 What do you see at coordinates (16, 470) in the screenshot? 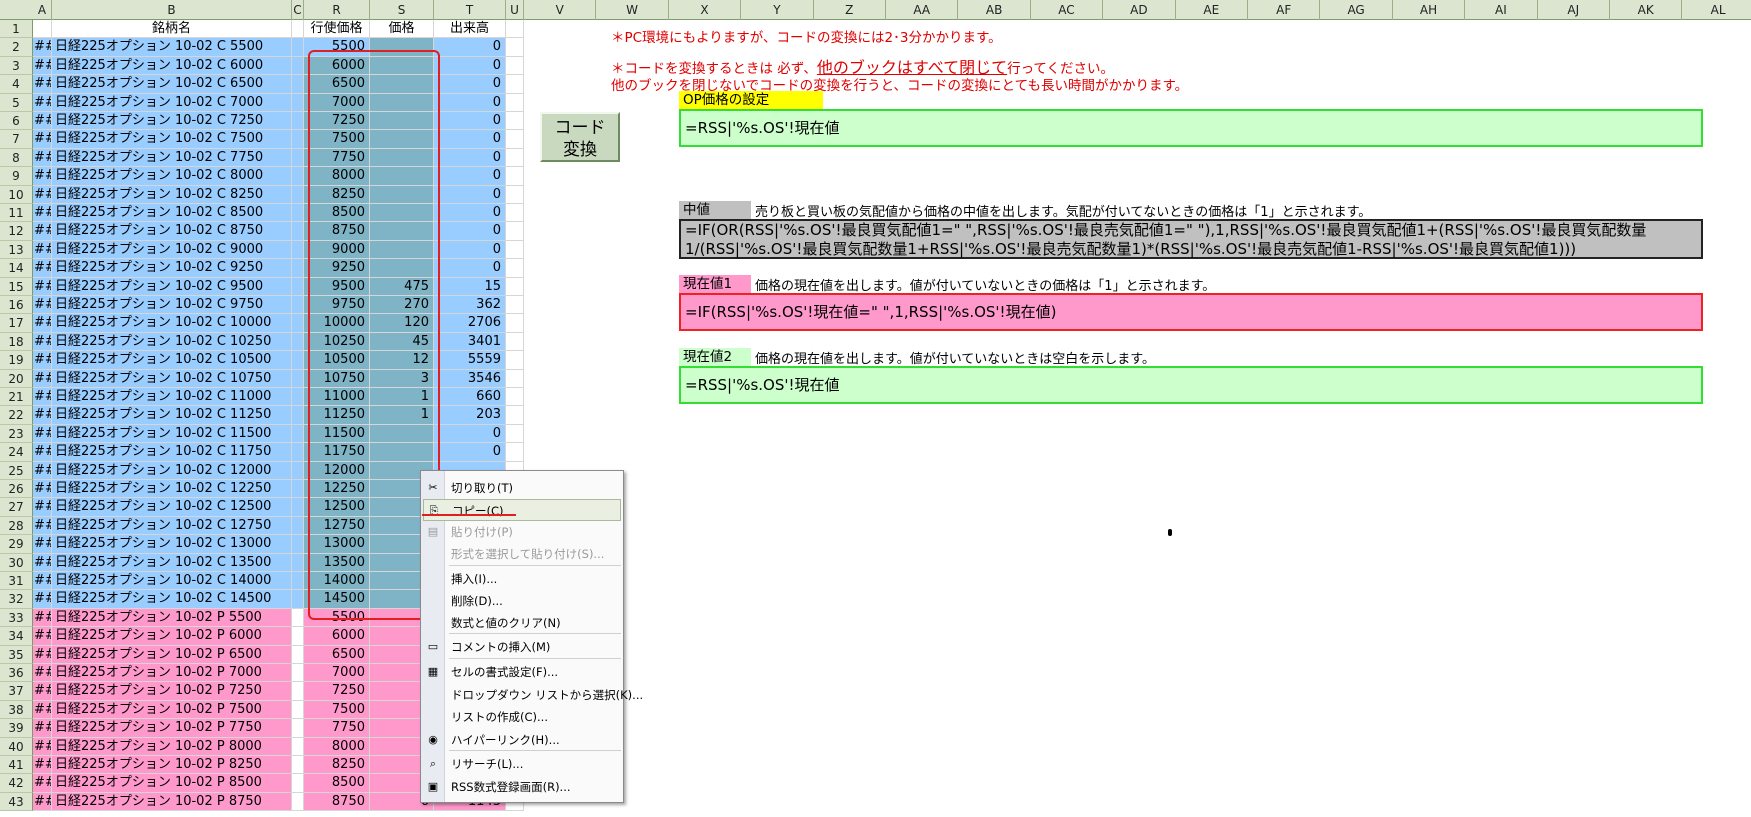
I see `row-header: 25` at bounding box center [16, 470].